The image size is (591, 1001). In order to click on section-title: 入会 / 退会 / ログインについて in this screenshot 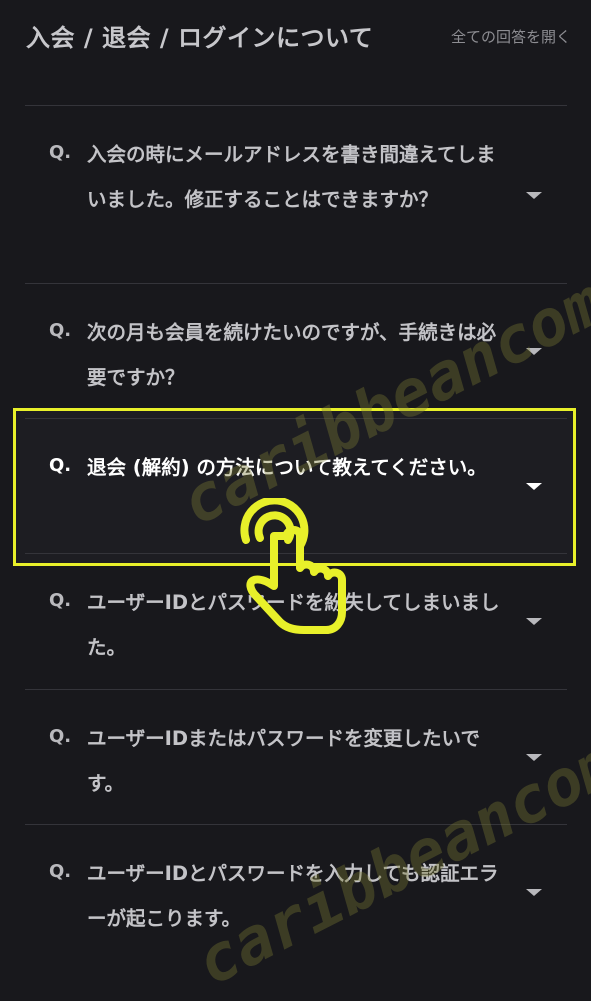, I will do `click(200, 38)`.